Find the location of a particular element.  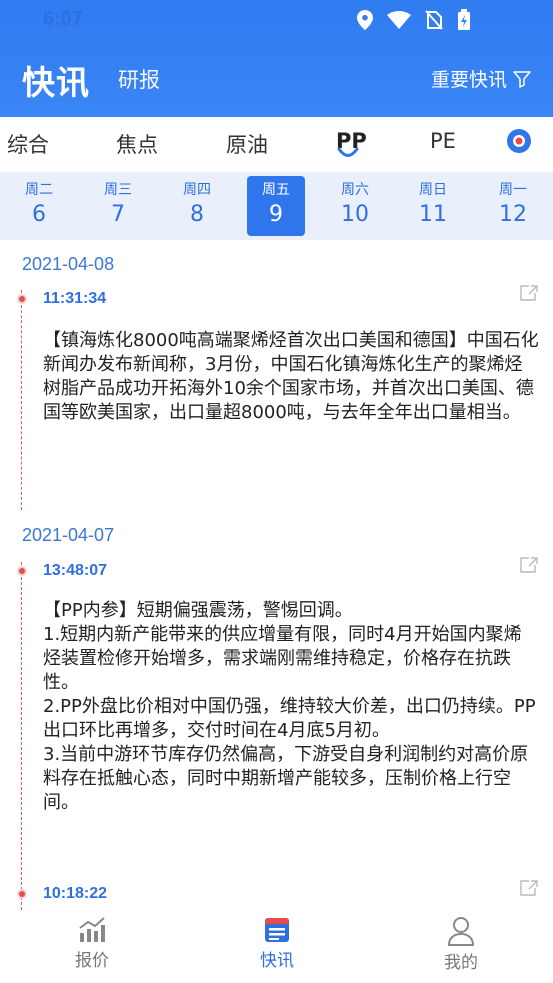

weekday-label: 周三 is located at coordinates (118, 190).